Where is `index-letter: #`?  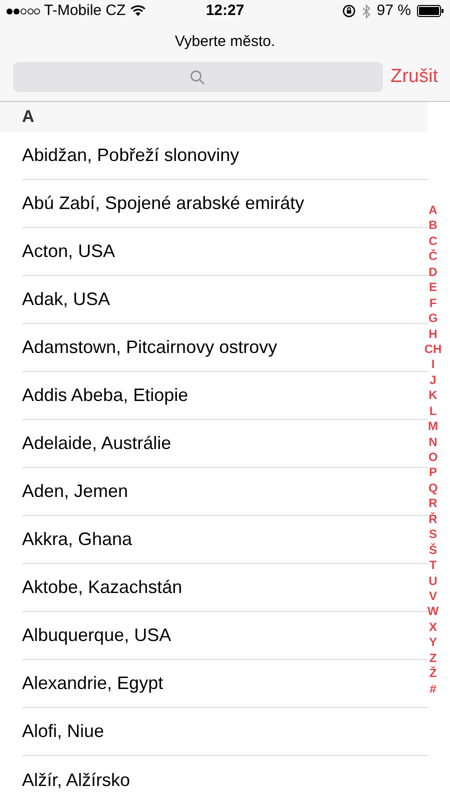
index-letter: # is located at coordinates (433, 689).